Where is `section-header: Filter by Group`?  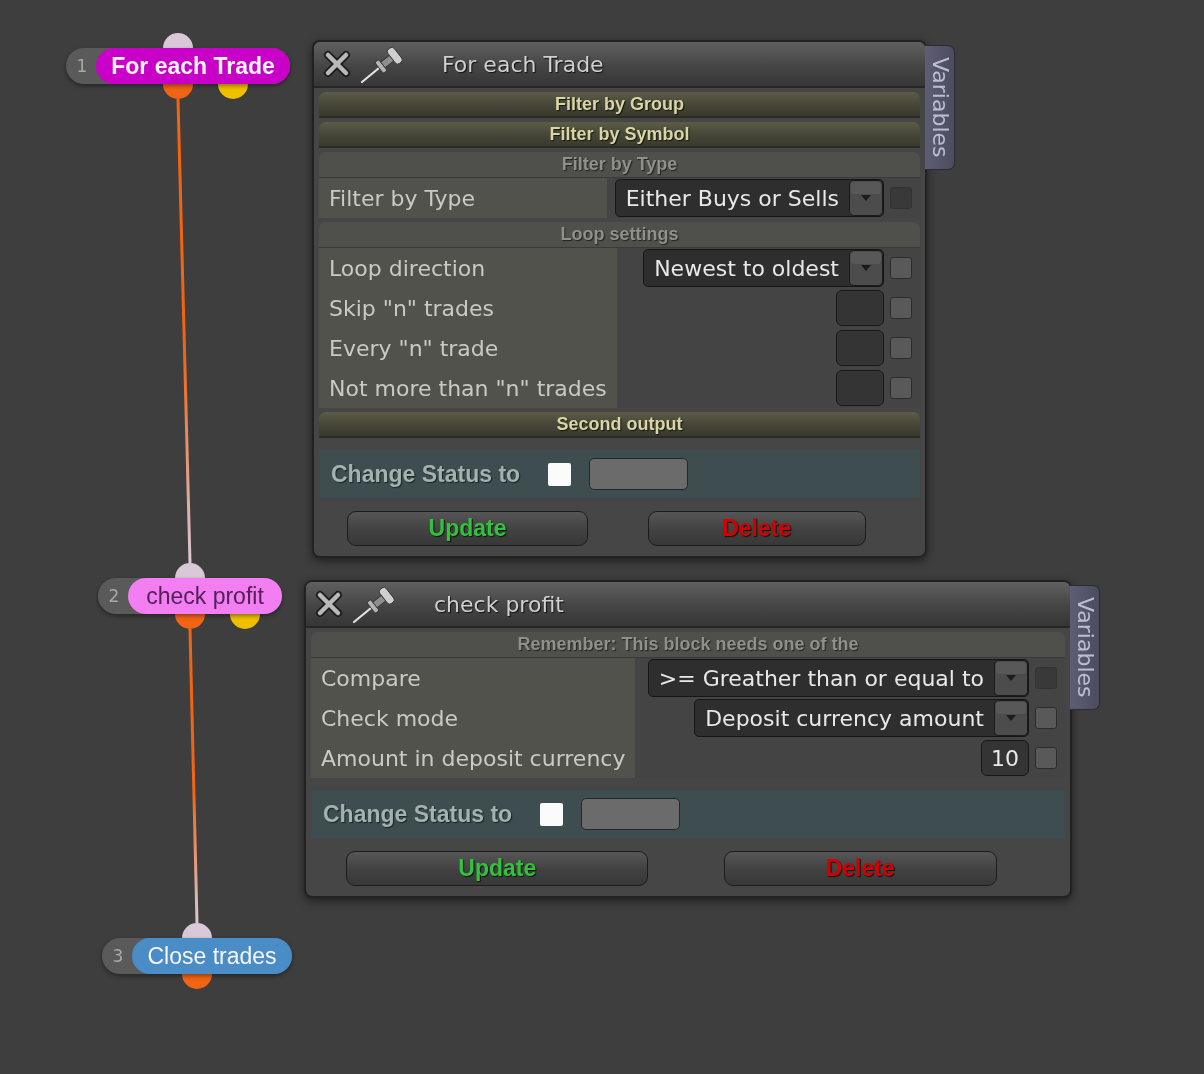 section-header: Filter by Group is located at coordinates (619, 105).